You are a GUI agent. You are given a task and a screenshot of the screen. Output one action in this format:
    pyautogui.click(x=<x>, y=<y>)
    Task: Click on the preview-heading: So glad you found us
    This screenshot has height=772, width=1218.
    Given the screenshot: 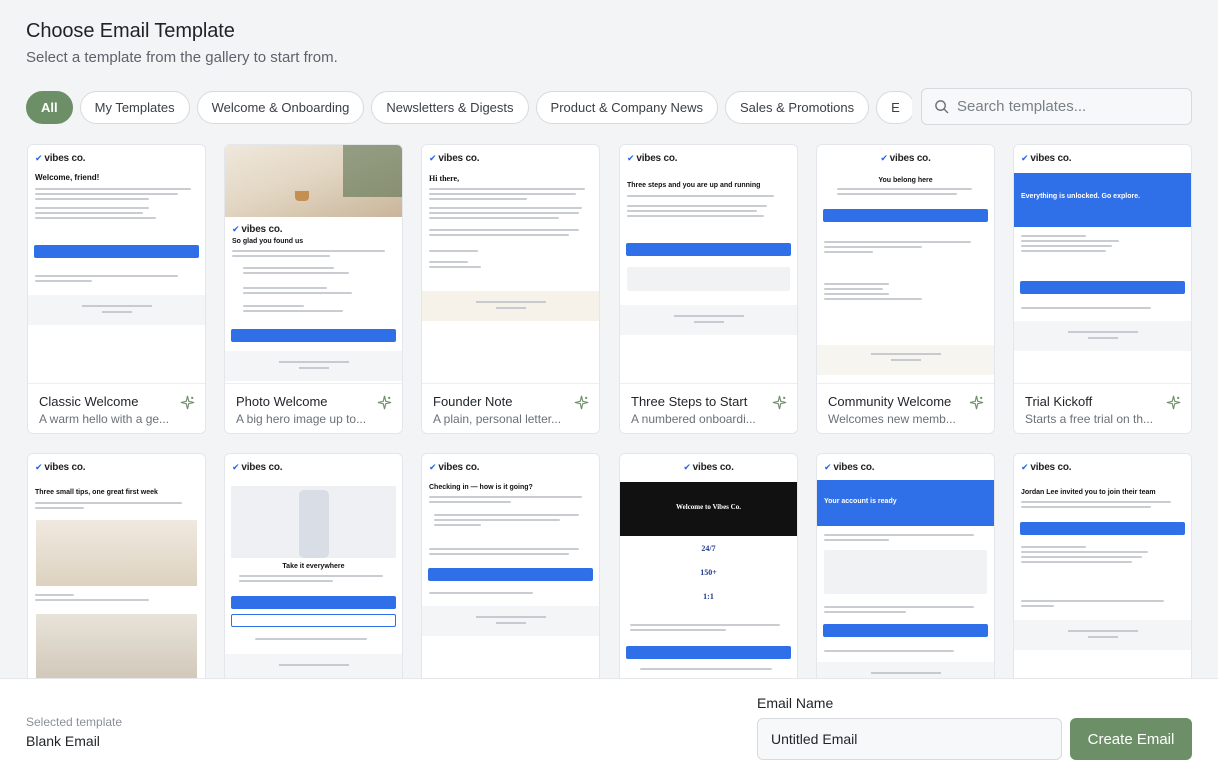 What is the action you would take?
    pyautogui.click(x=268, y=241)
    